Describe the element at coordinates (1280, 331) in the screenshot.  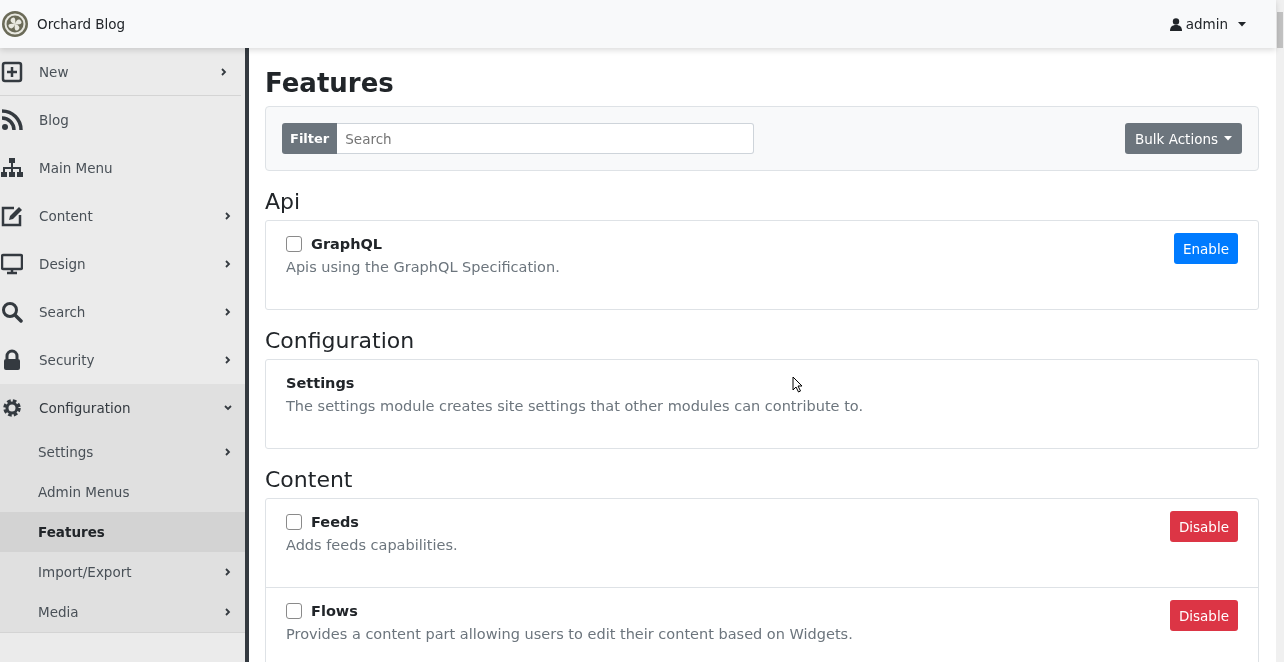
I see `scrollbar` at that location.